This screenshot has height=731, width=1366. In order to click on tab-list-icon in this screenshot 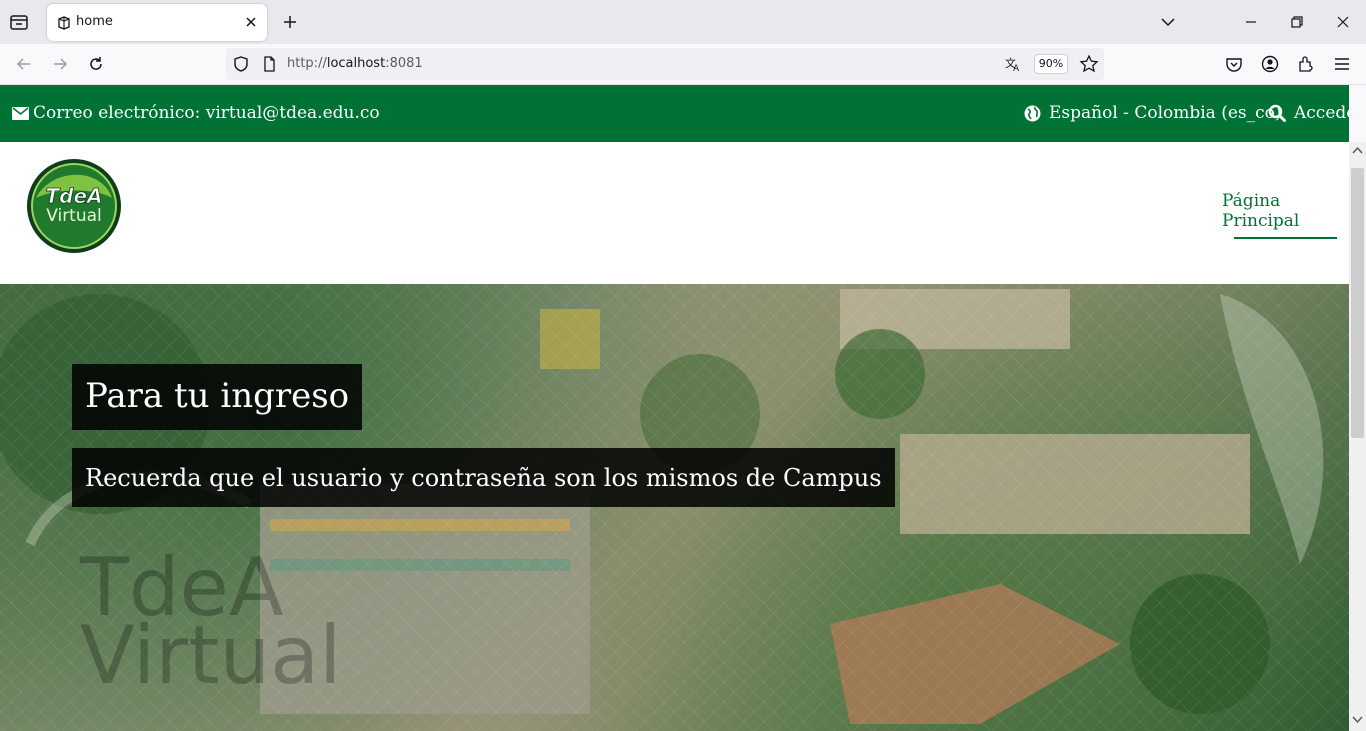, I will do `click(19, 22)`.